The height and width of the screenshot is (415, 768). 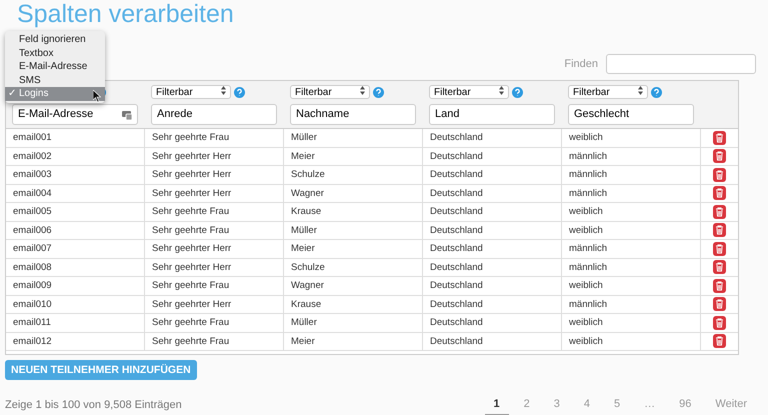 I want to click on table-cell: email005, so click(x=75, y=211).